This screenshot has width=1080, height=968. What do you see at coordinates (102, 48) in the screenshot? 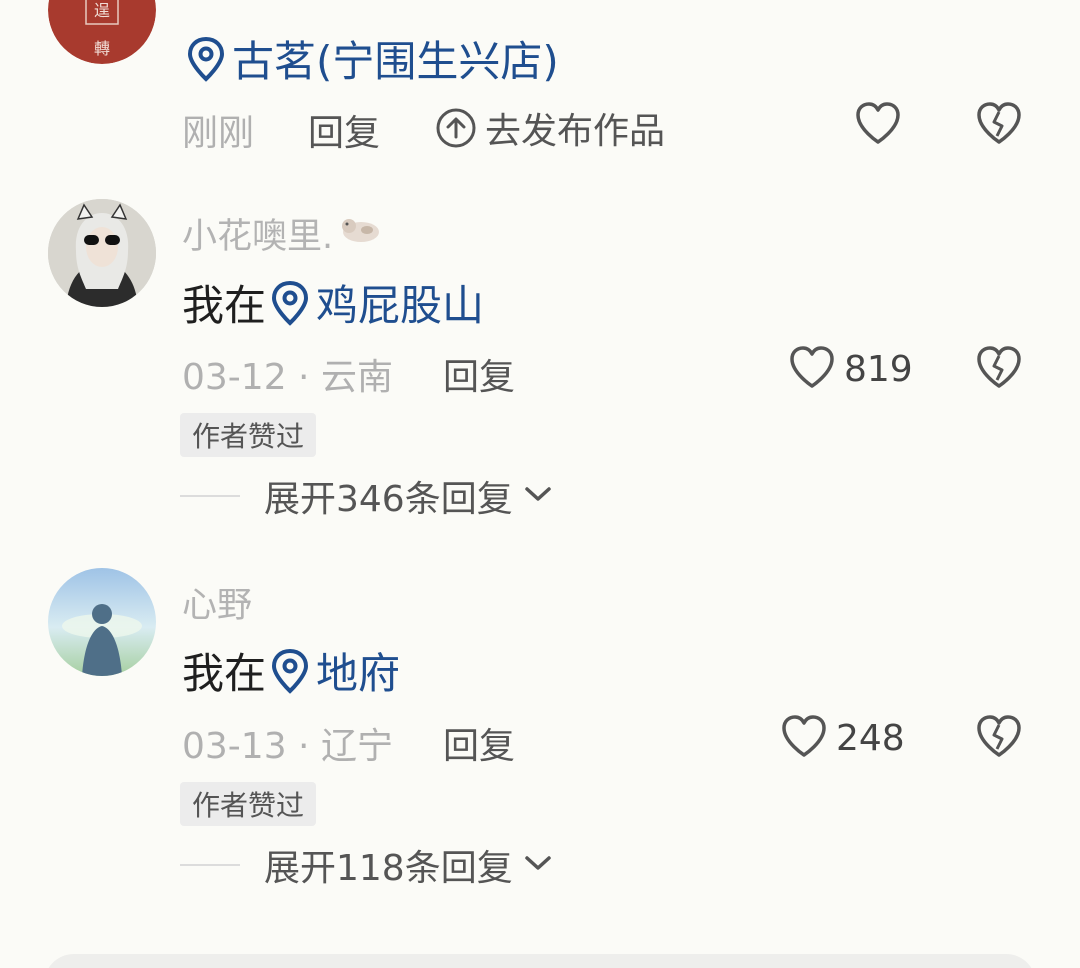
I see `svg-text: 轉` at bounding box center [102, 48].